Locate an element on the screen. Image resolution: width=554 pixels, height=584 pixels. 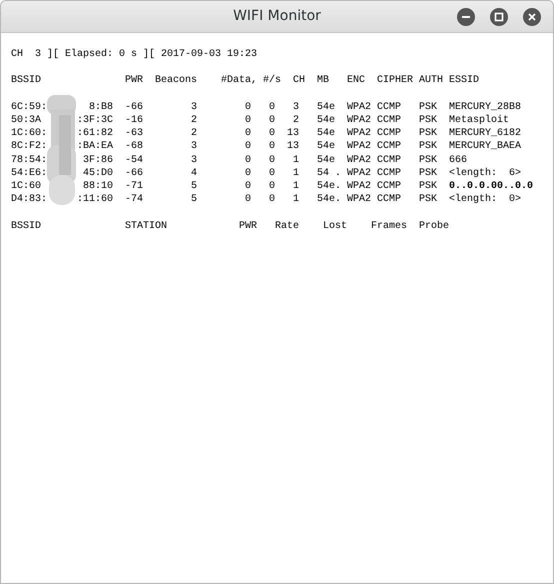
table-cell-text: -54 is located at coordinates (134, 160).